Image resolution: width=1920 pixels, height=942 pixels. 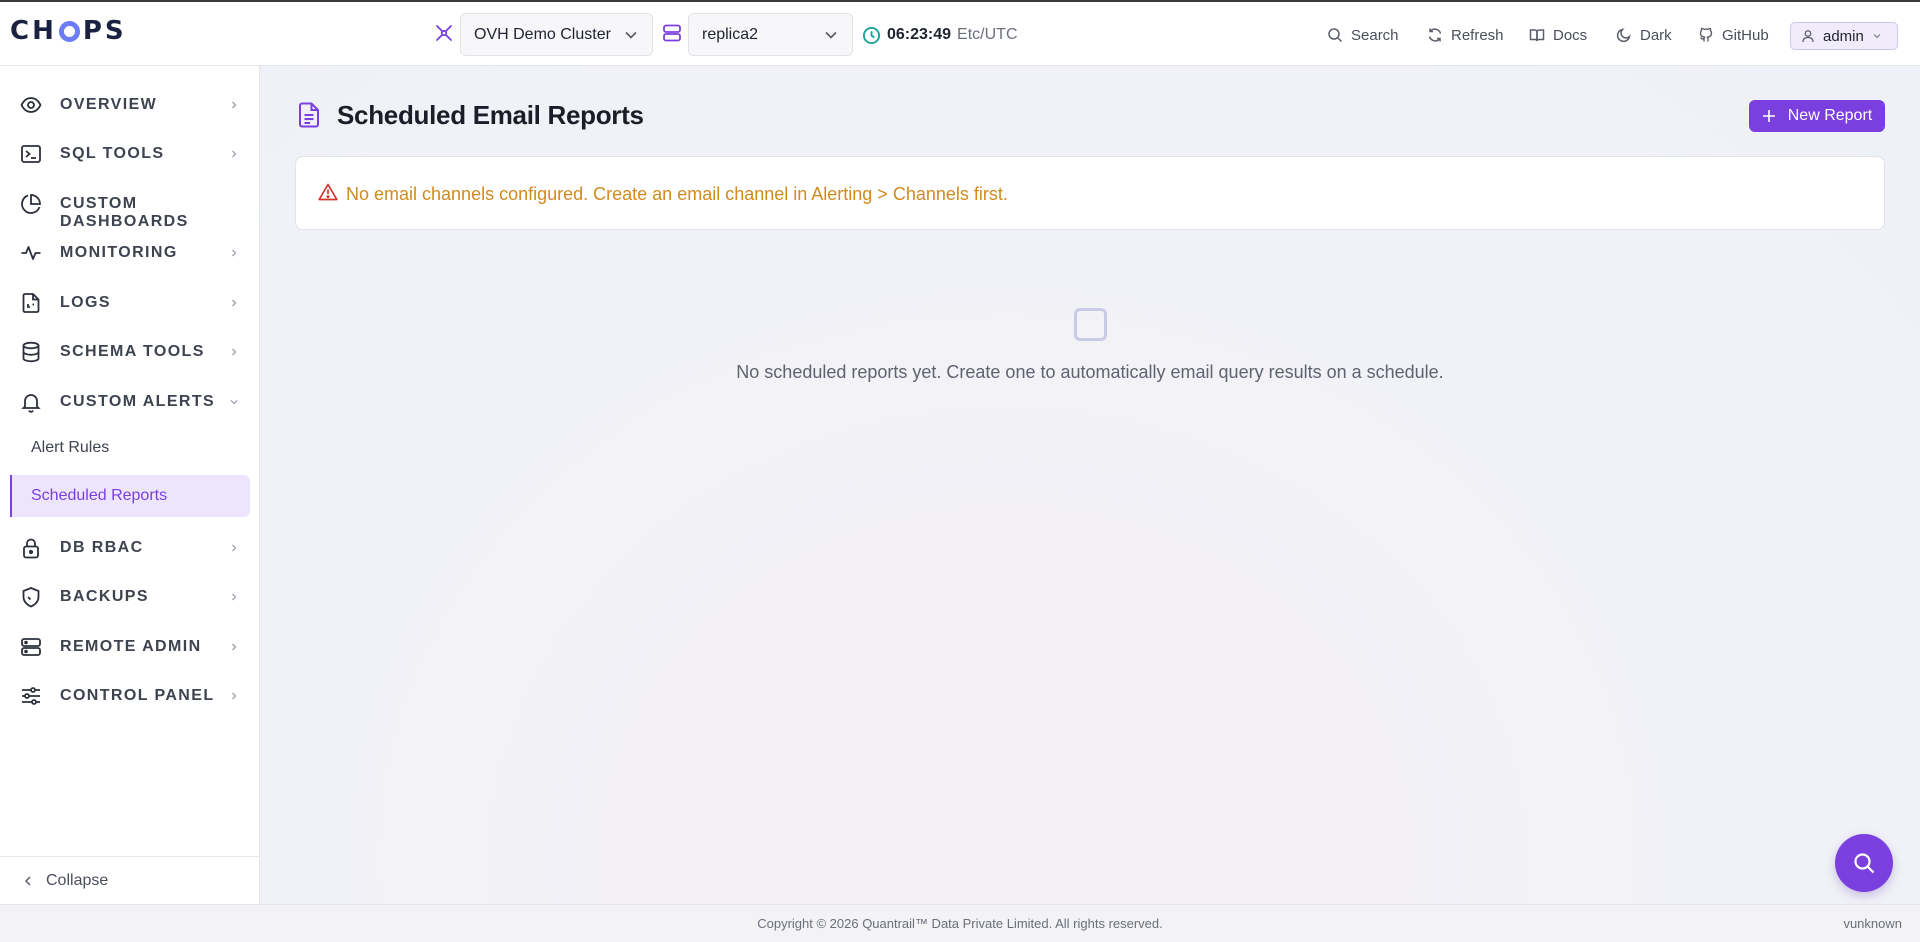 I want to click on sidebar-item-monitoring: MONITORING, so click(x=129, y=253).